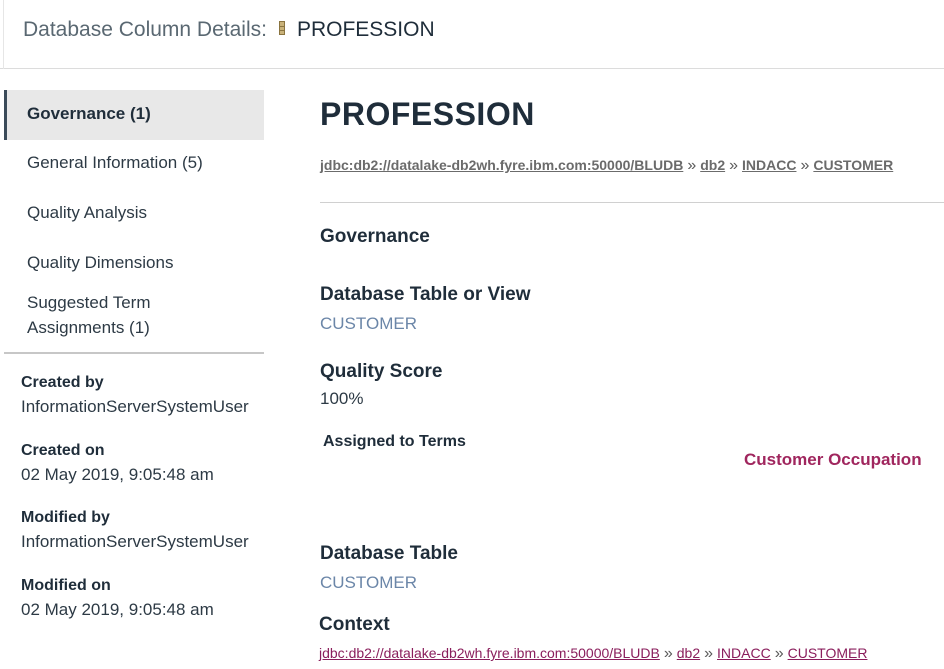  What do you see at coordinates (394, 441) in the screenshot?
I see `assigned-terms-label: Assigned to Terms` at bounding box center [394, 441].